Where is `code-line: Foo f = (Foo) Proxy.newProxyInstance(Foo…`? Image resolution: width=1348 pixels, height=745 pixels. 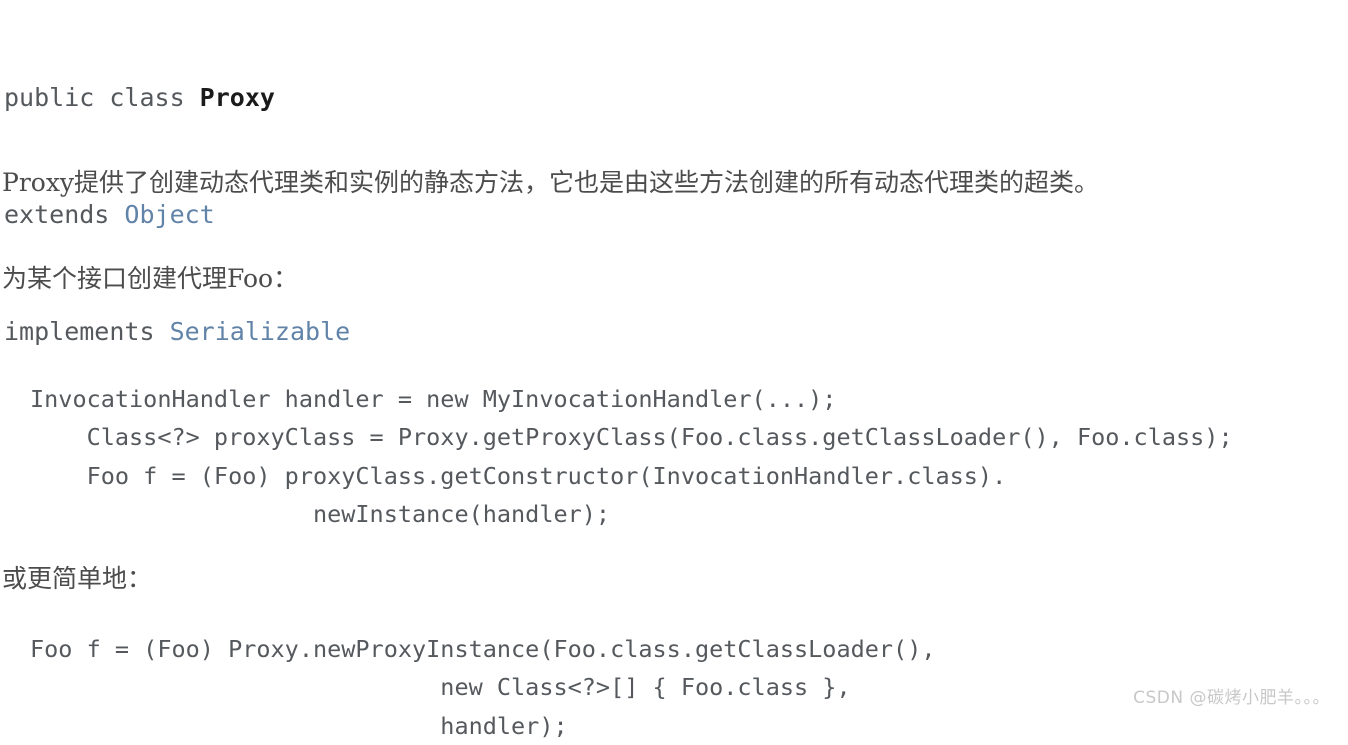
code-line: Foo f = (Foo) Proxy.newProxyInstance(Foo… is located at coordinates (482, 649).